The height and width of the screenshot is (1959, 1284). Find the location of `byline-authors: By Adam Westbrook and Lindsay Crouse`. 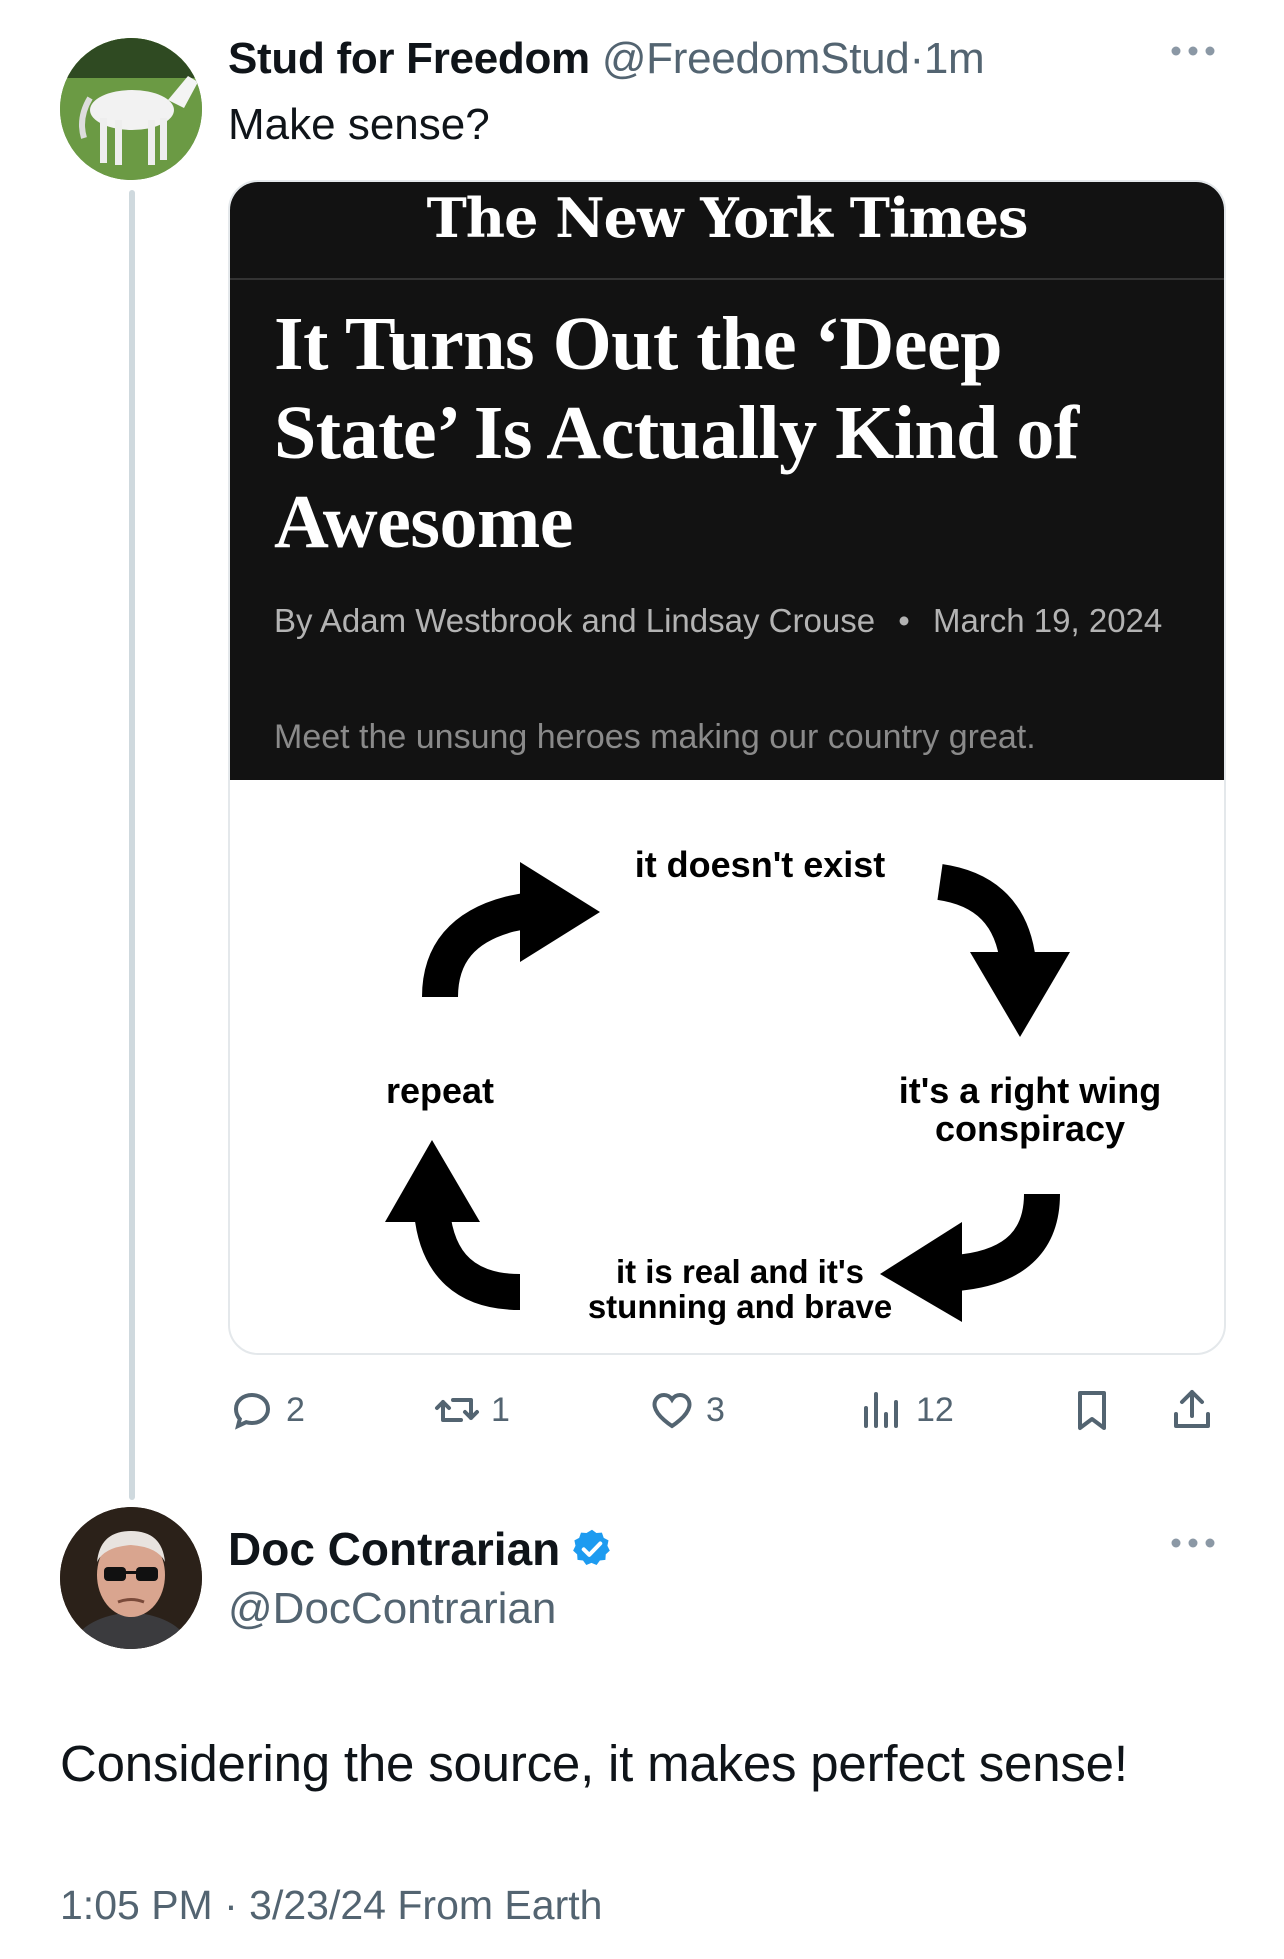

byline-authors: By Adam Westbrook and Lindsay Crouse is located at coordinates (575, 620).